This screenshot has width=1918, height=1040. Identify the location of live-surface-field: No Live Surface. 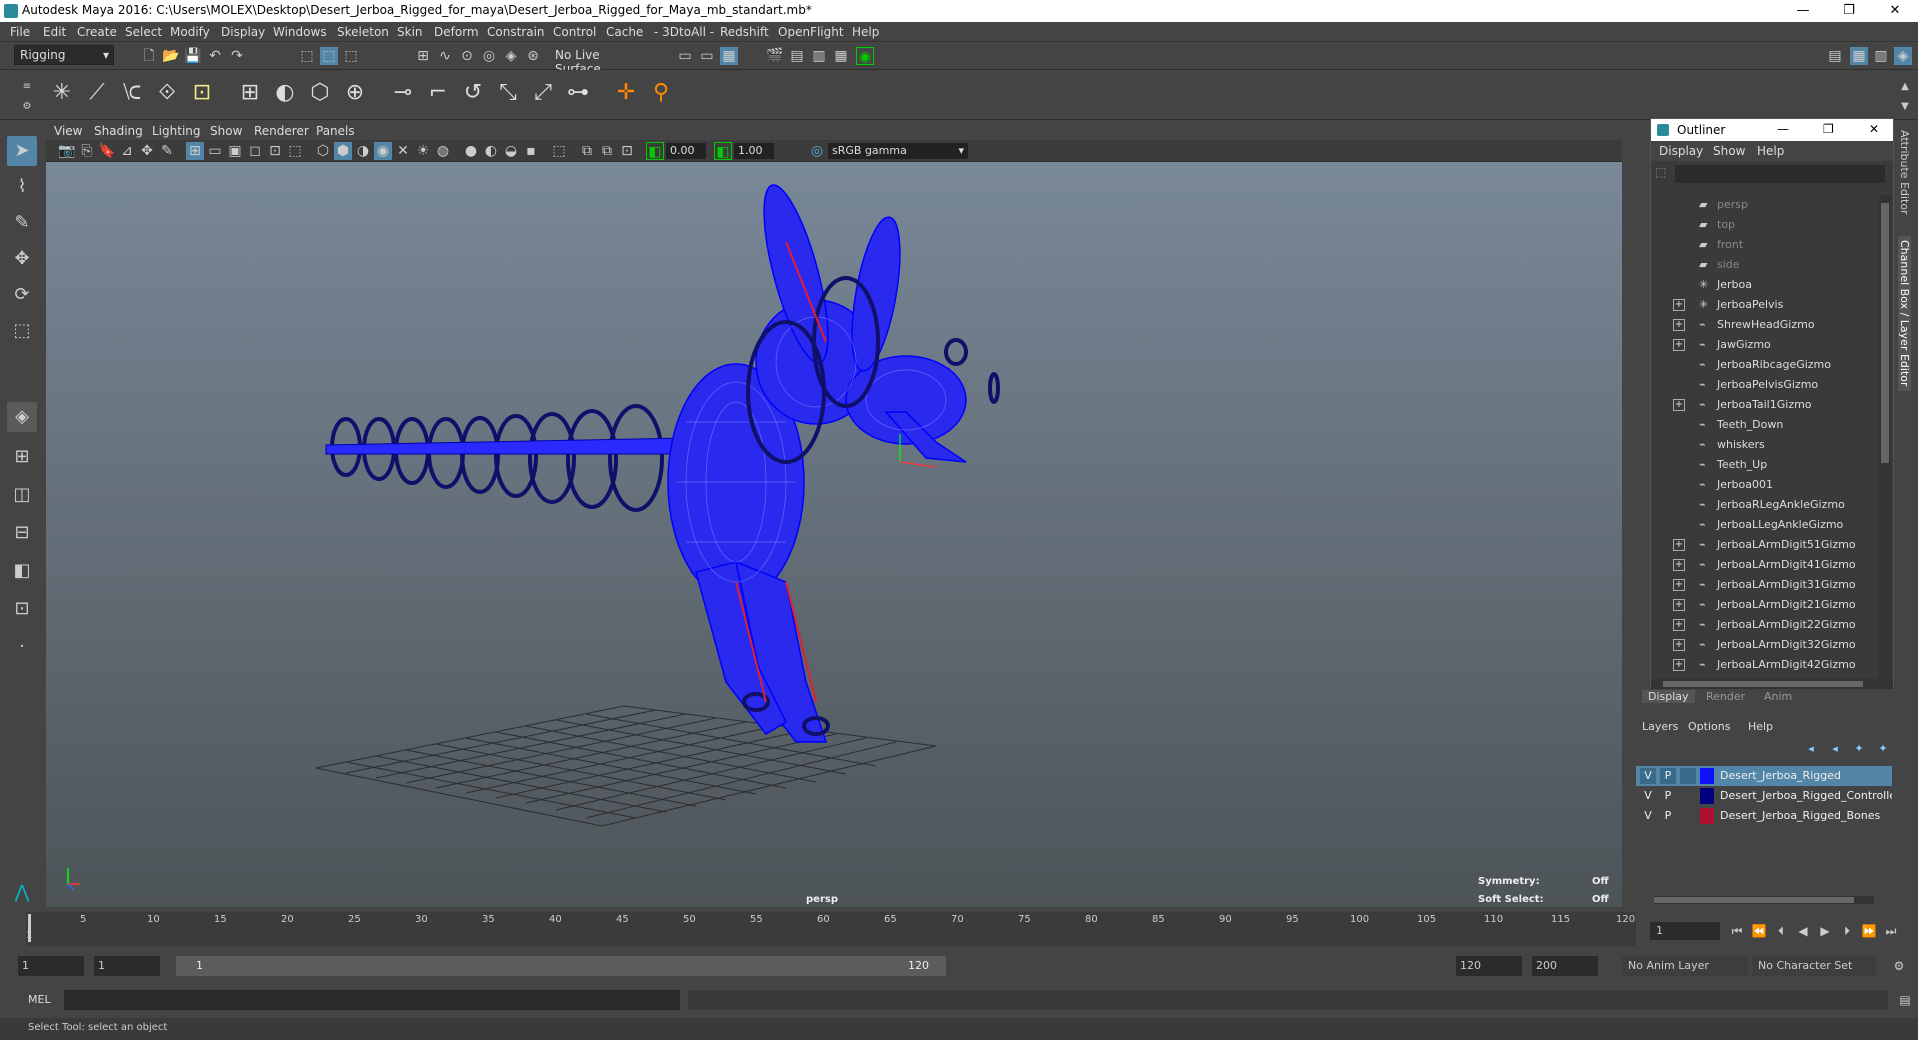
(595, 61).